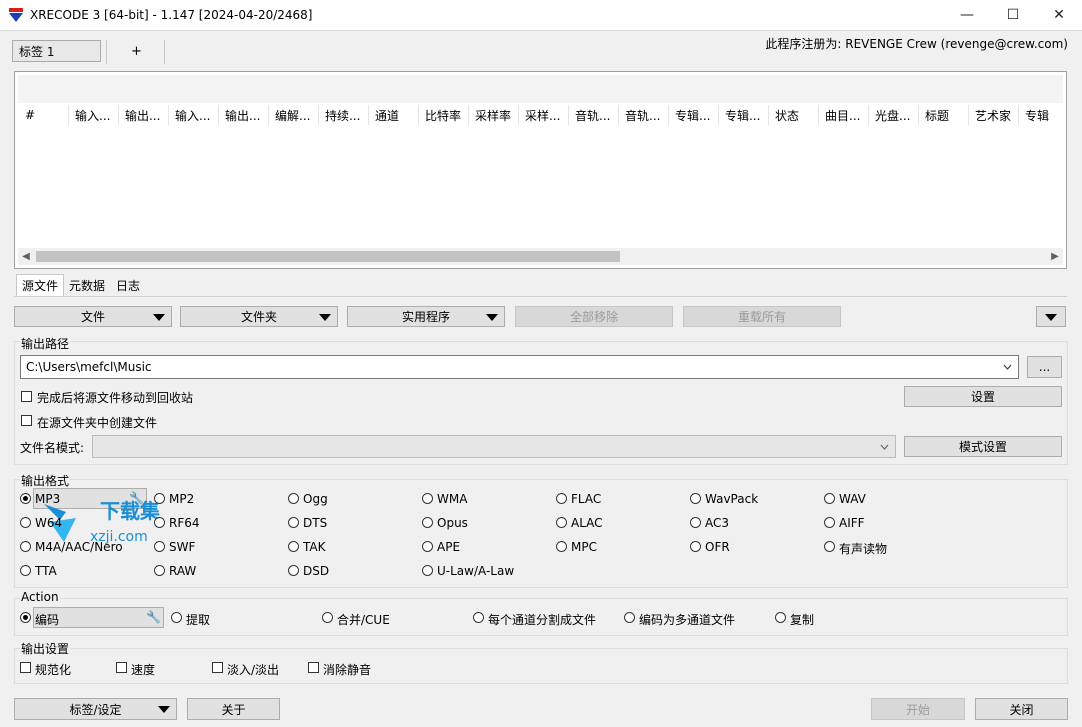  What do you see at coordinates (293, 522) in the screenshot?
I see `format-radio-dts` at bounding box center [293, 522].